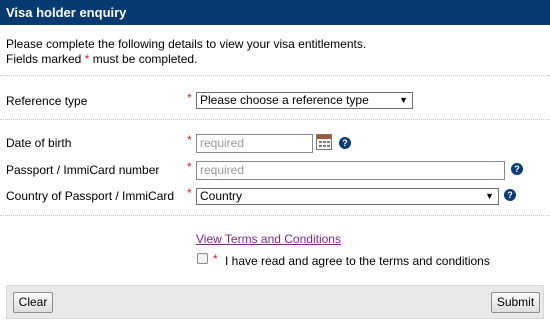 The image size is (550, 320). I want to click on reference-type-select: Please choose a reference type ▼, so click(304, 100).